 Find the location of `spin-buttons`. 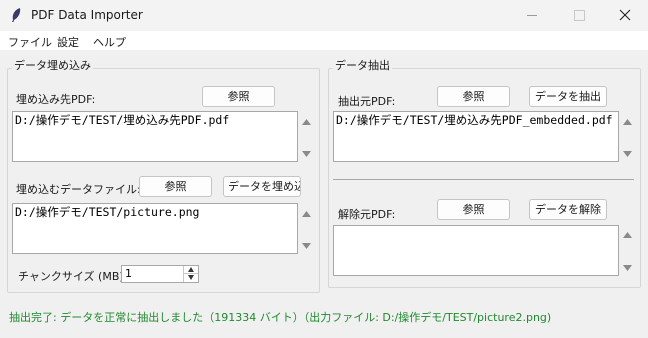

spin-buttons is located at coordinates (190, 274).